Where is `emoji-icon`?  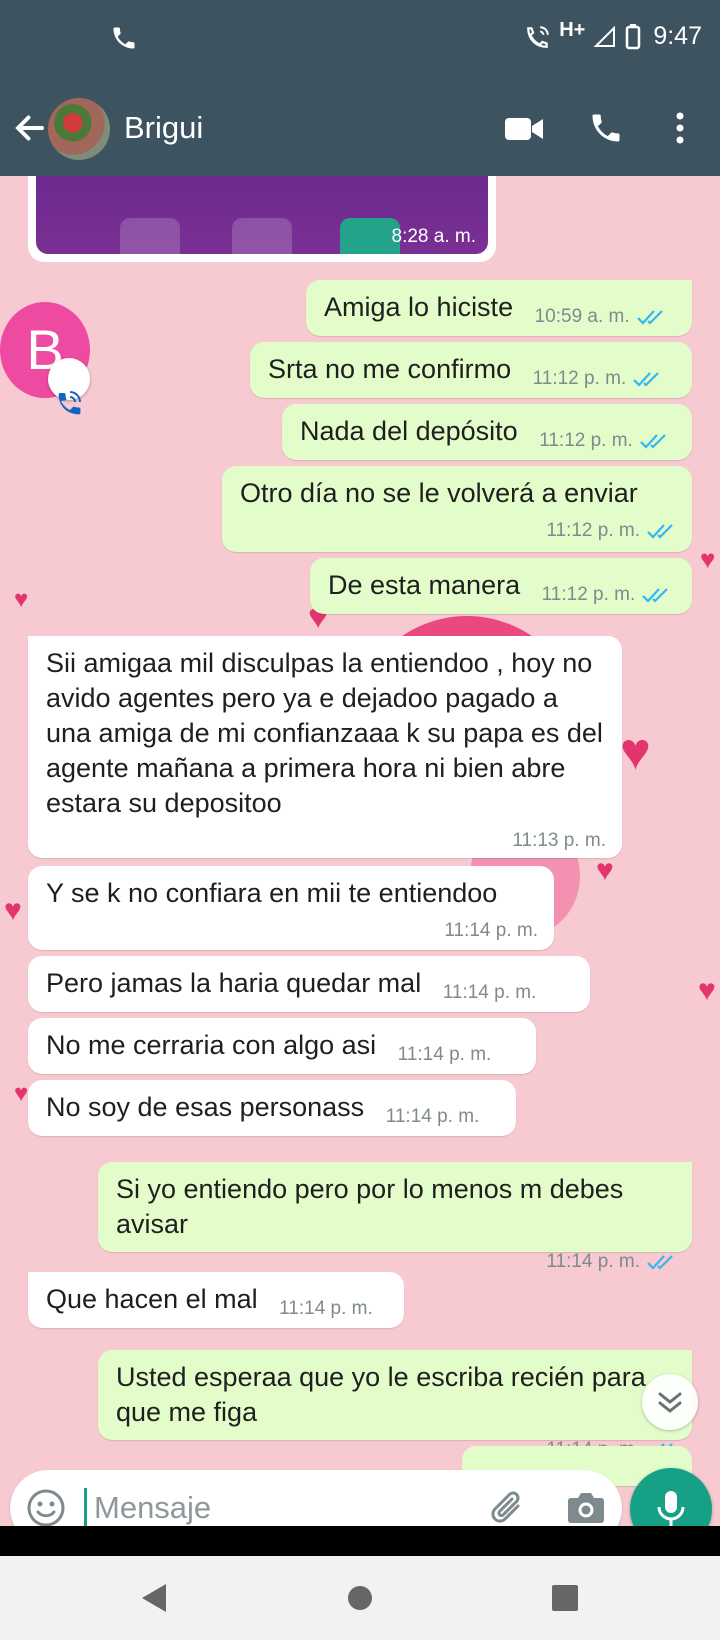
emoji-icon is located at coordinates (46, 1508).